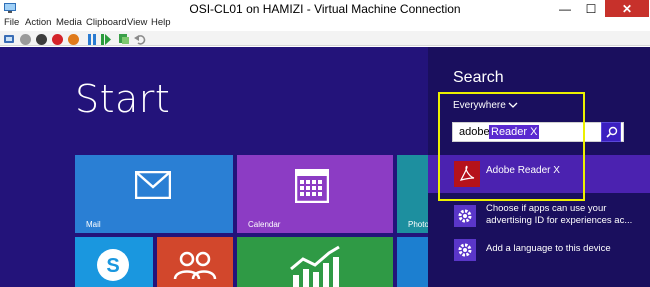  I want to click on menu-clipboard: Clipboard, so click(106, 22).